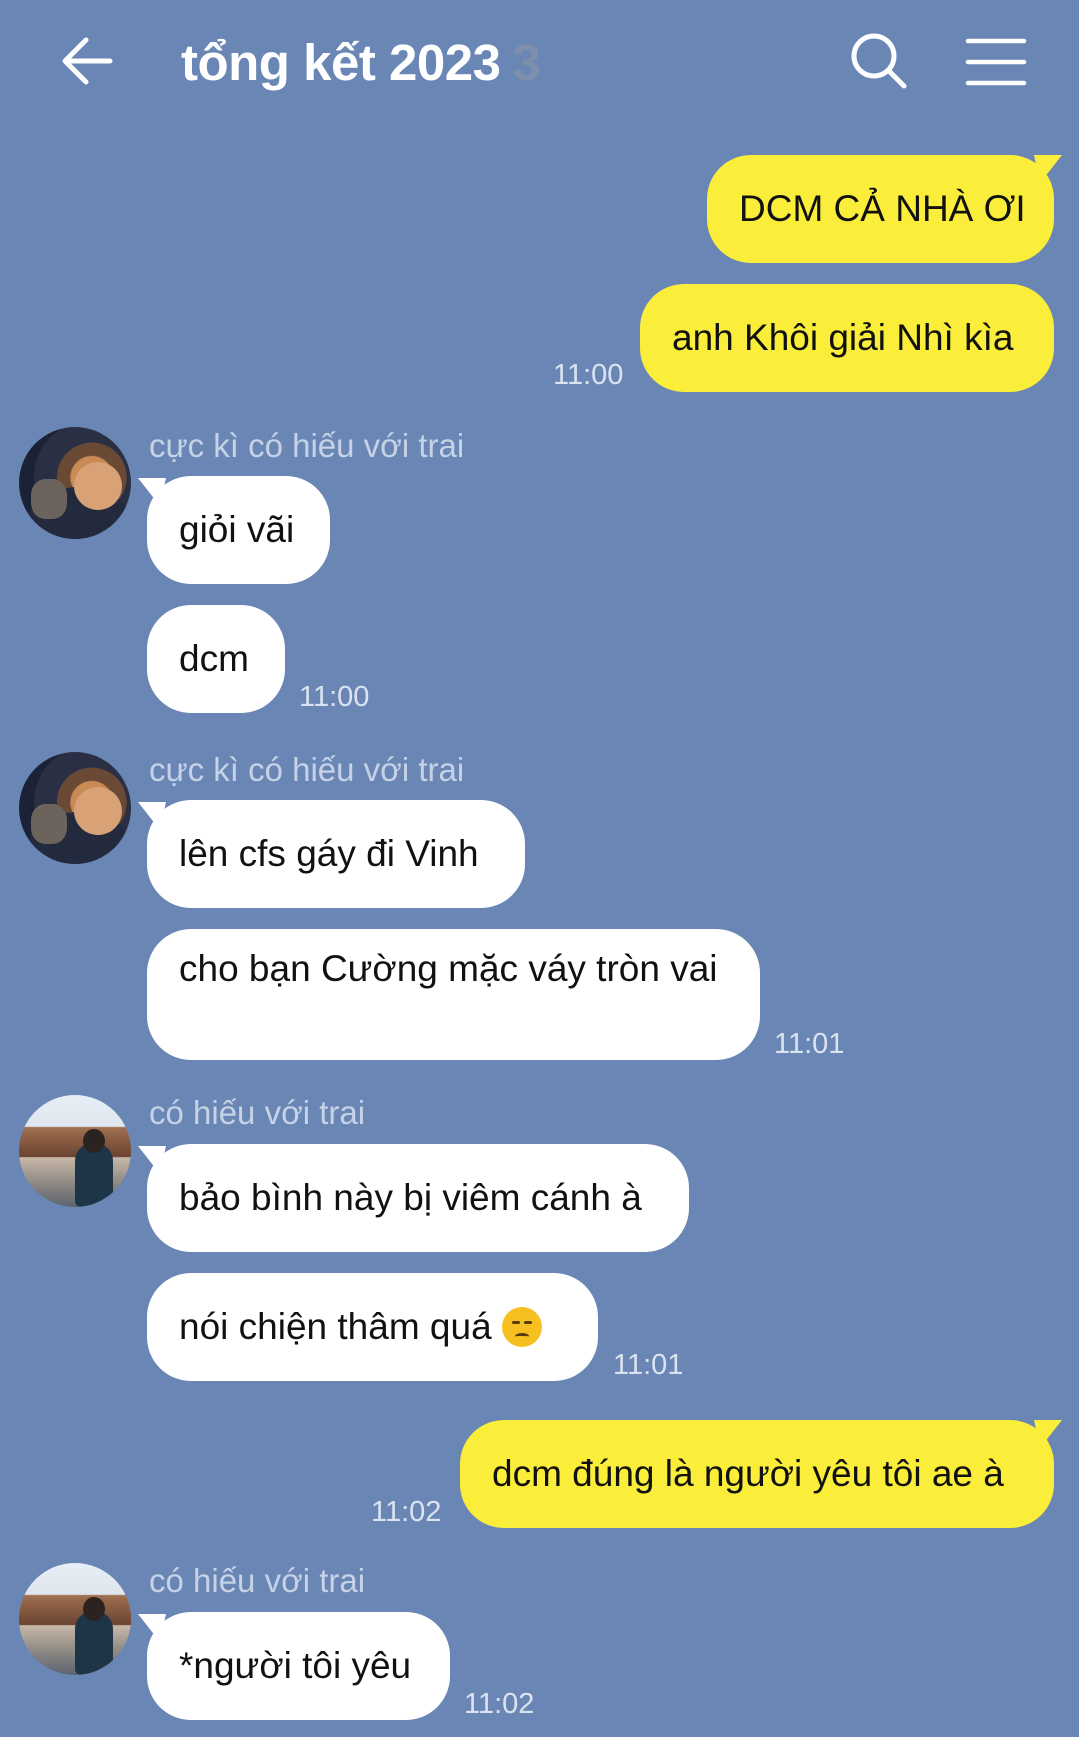  Describe the element at coordinates (526, 62) in the screenshot. I see `member-count: 3` at that location.